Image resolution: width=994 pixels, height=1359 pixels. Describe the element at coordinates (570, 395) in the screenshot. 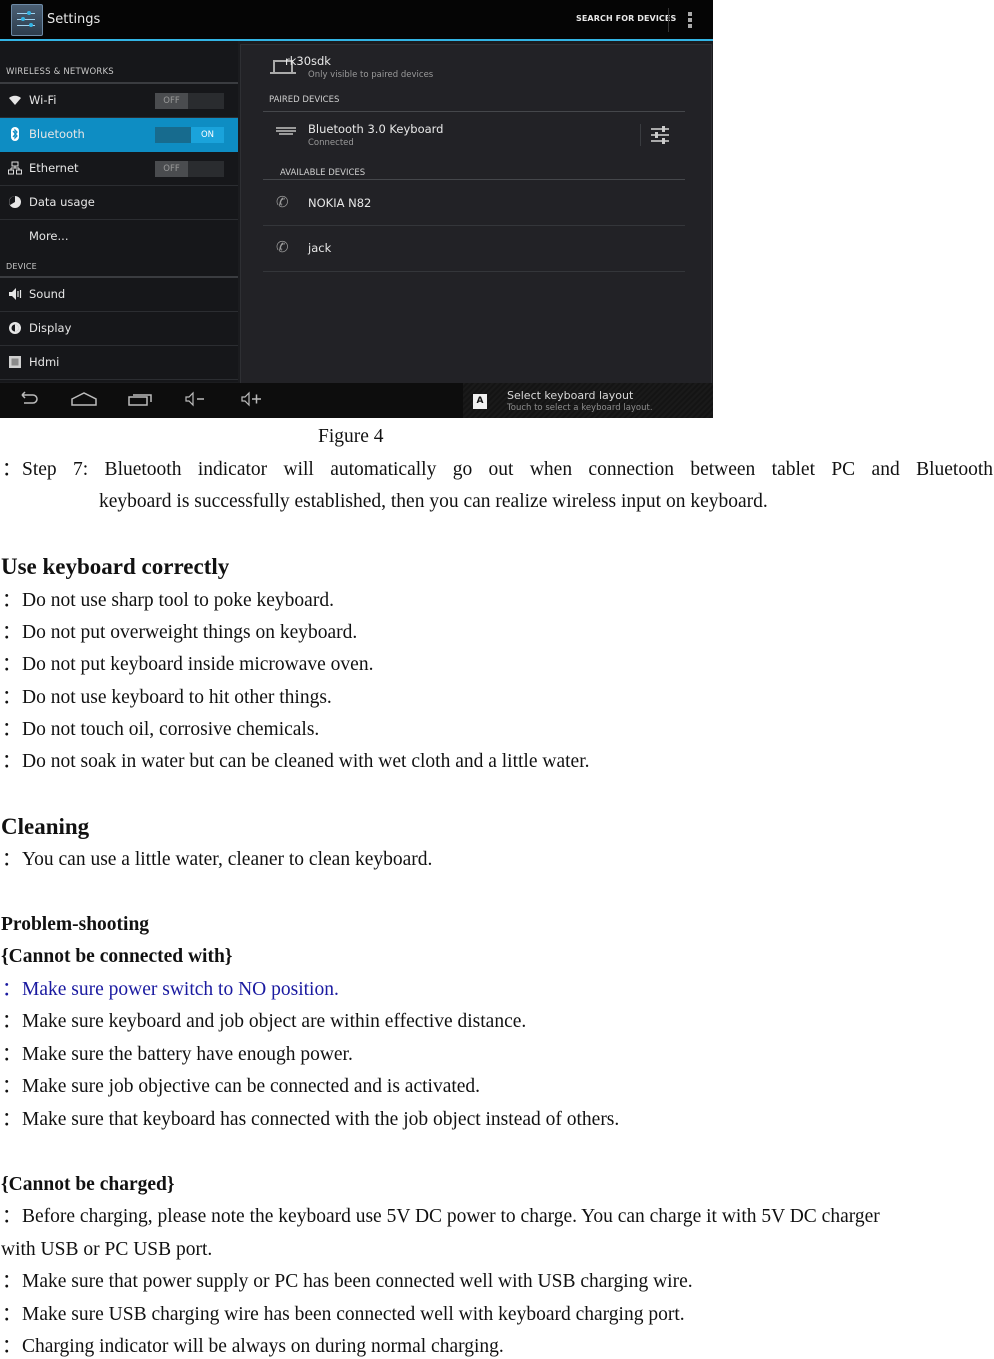

I see `notification-title: Select keyboard layout` at that location.